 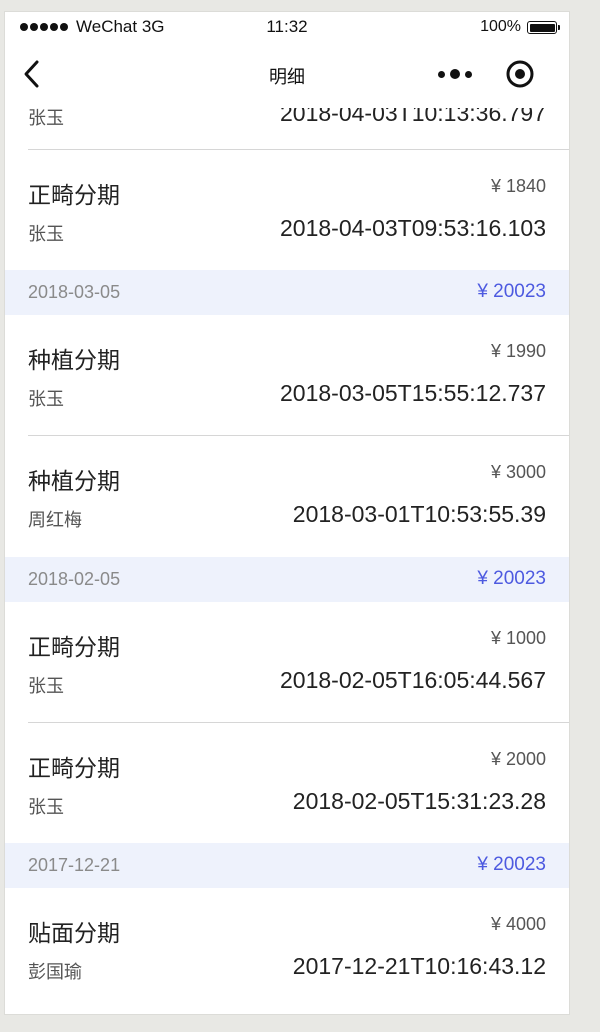 What do you see at coordinates (518, 924) in the screenshot?
I see `record-amount: ¥ 4000` at bounding box center [518, 924].